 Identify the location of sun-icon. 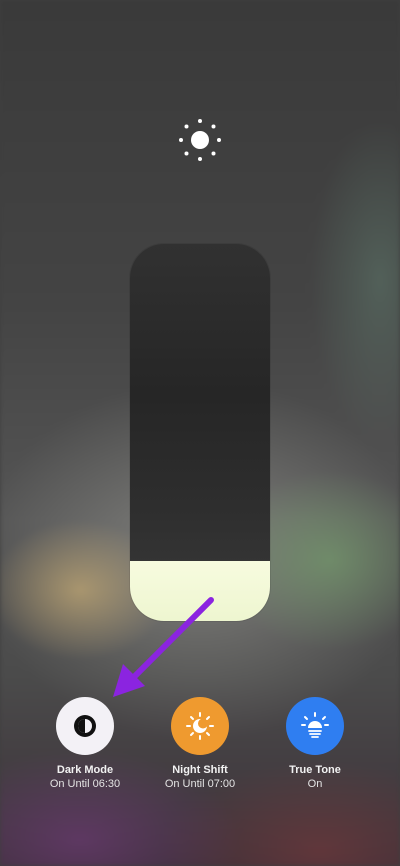
(200, 140).